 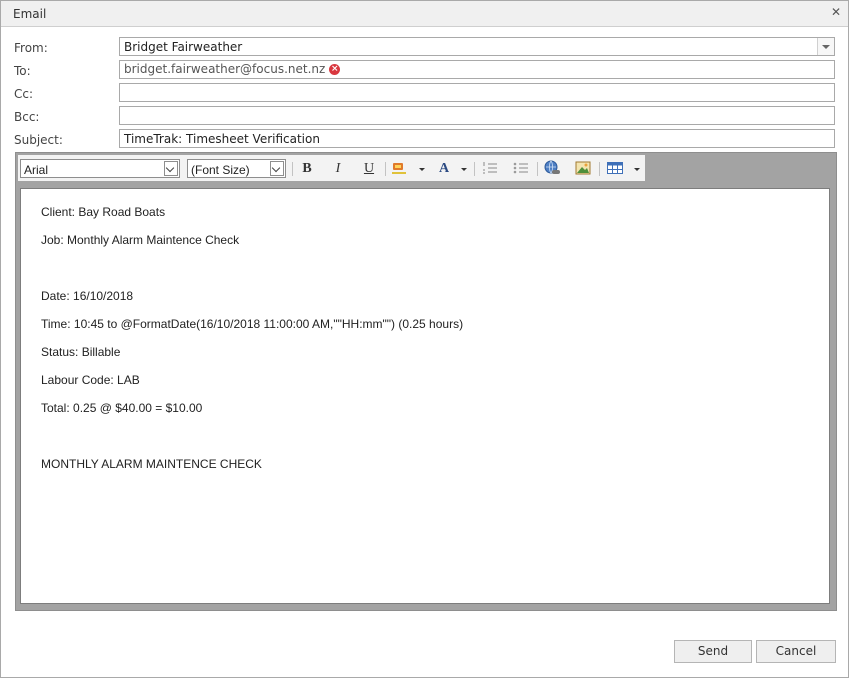 What do you see at coordinates (796, 651) in the screenshot?
I see `cancel-button: Cancel` at bounding box center [796, 651].